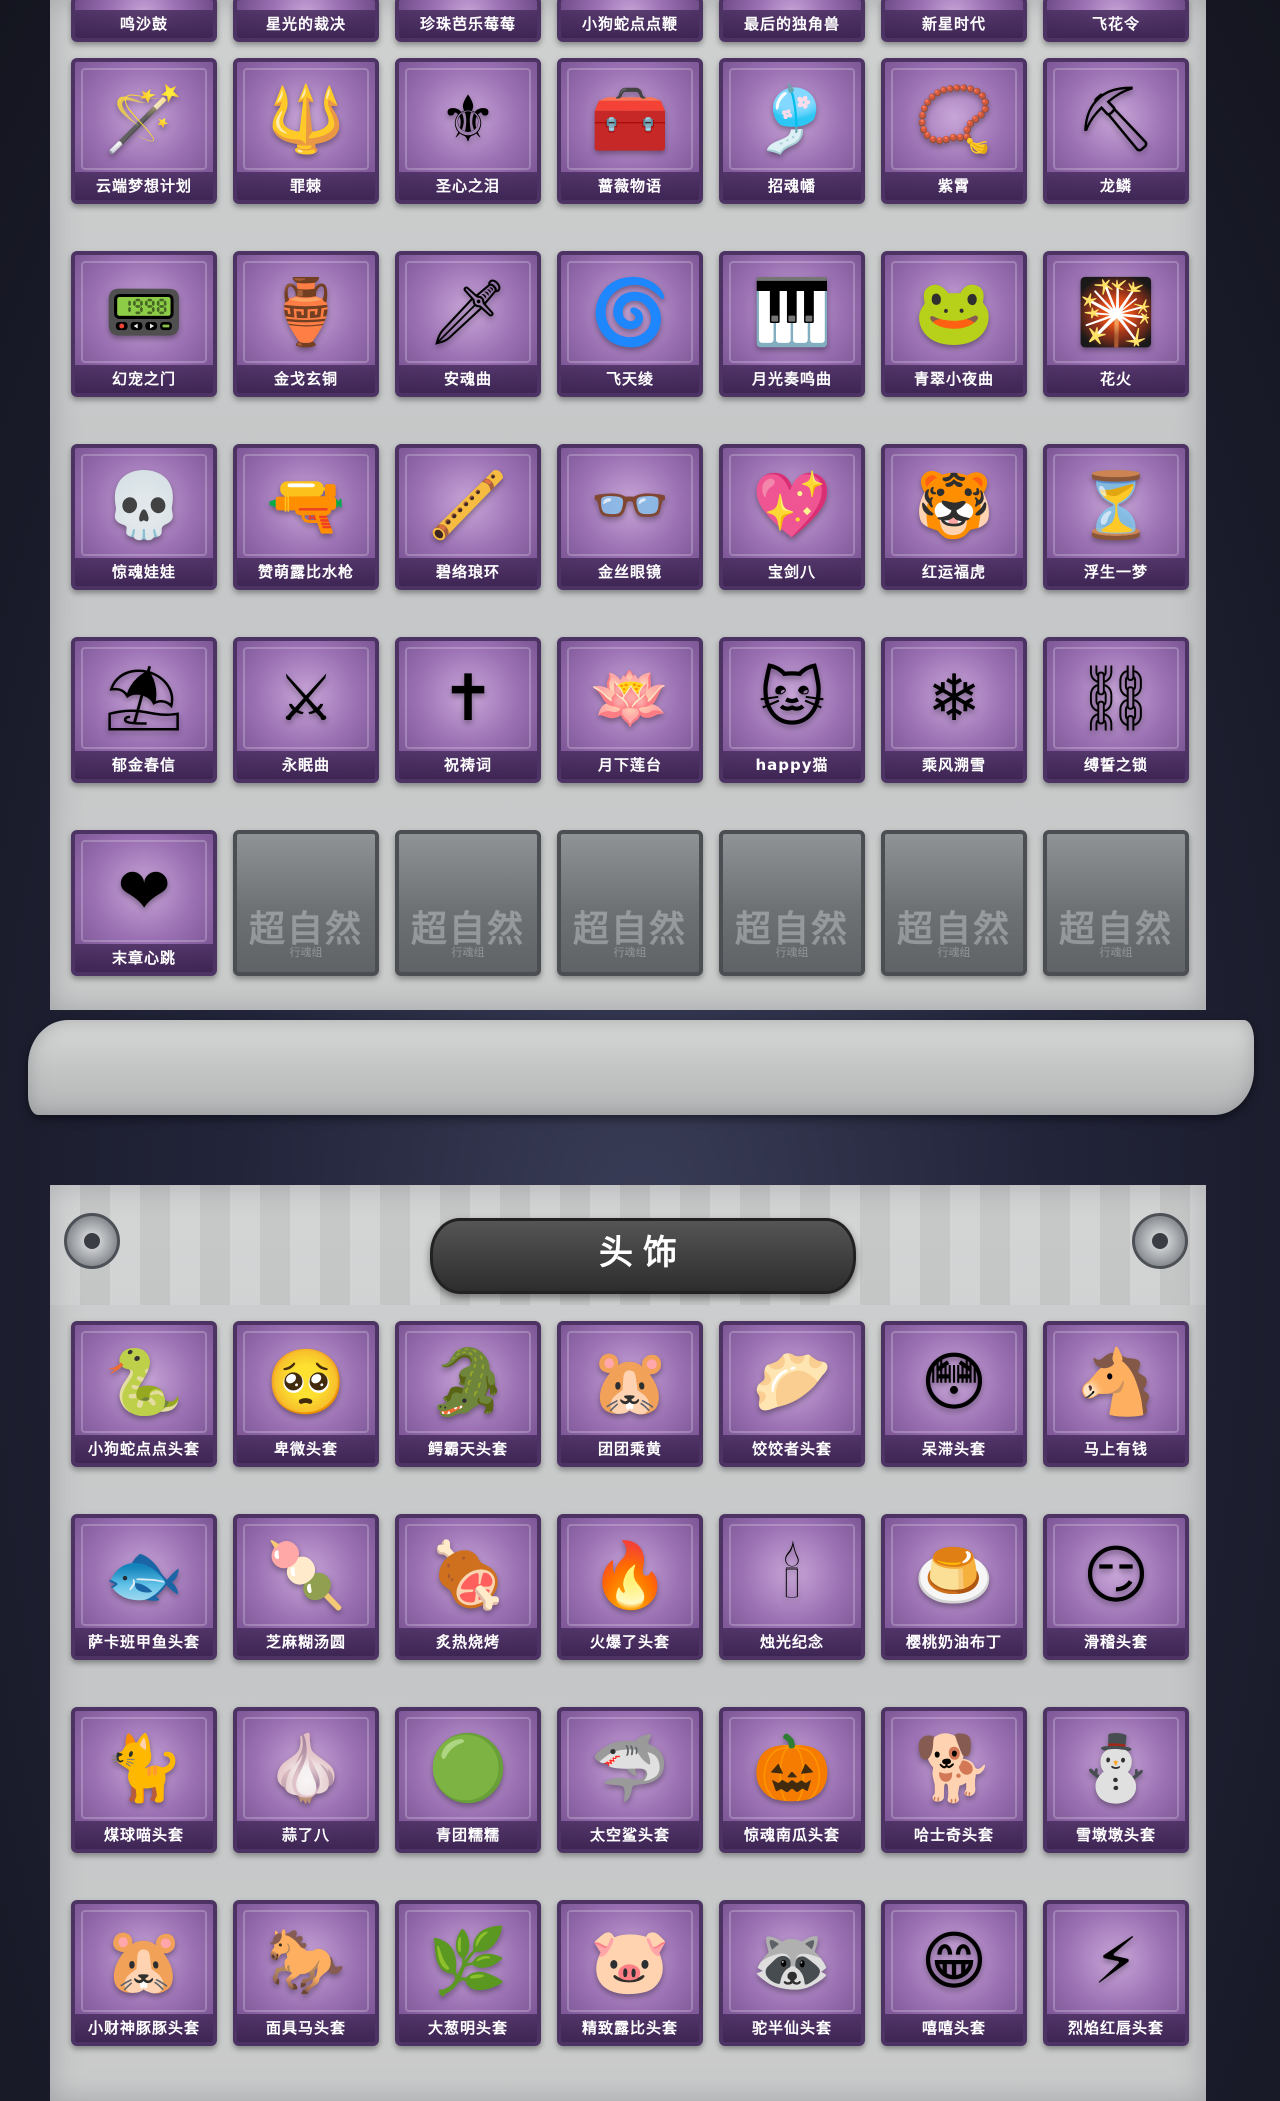 The width and height of the screenshot is (1280, 2101). What do you see at coordinates (468, 131) in the screenshot?
I see `item-card: ⚜ 圣心之泪` at bounding box center [468, 131].